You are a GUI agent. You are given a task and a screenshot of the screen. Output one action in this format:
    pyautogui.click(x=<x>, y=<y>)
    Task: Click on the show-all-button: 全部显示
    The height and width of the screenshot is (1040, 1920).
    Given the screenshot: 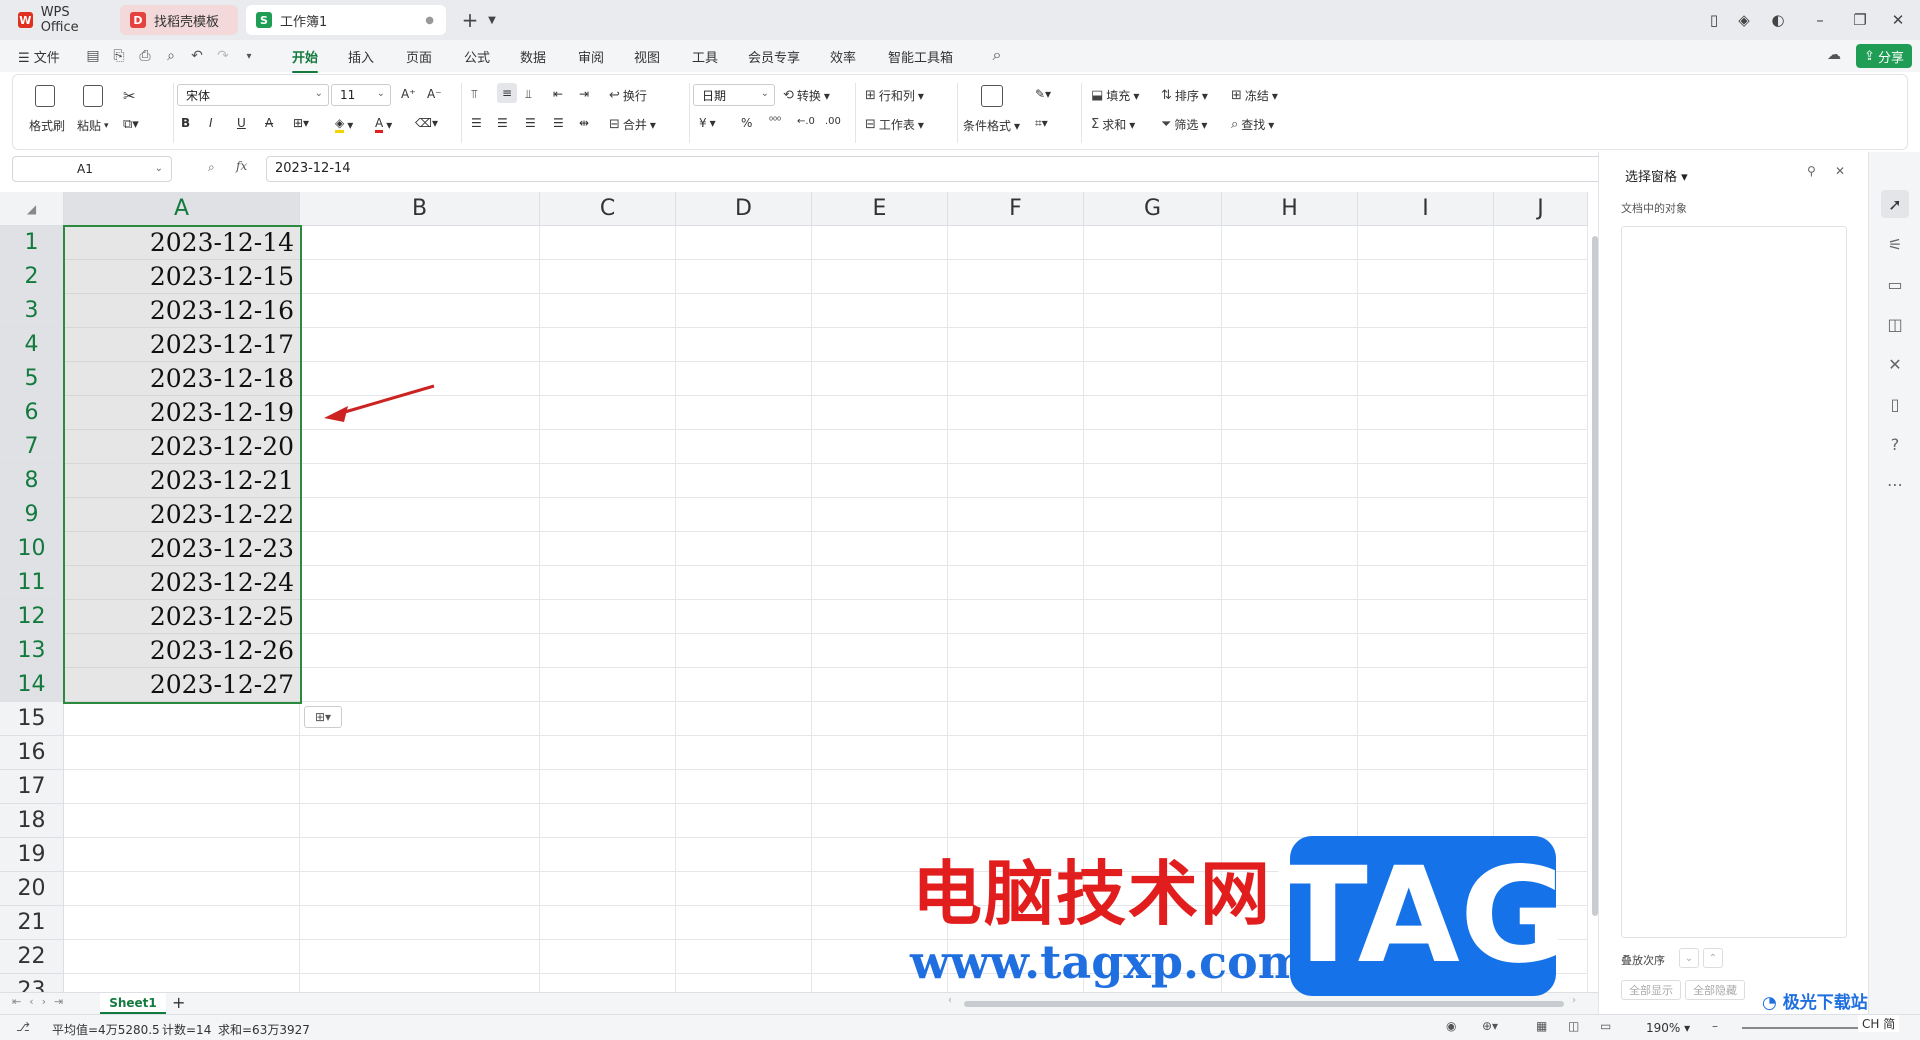 What is the action you would take?
    pyautogui.click(x=1651, y=990)
    